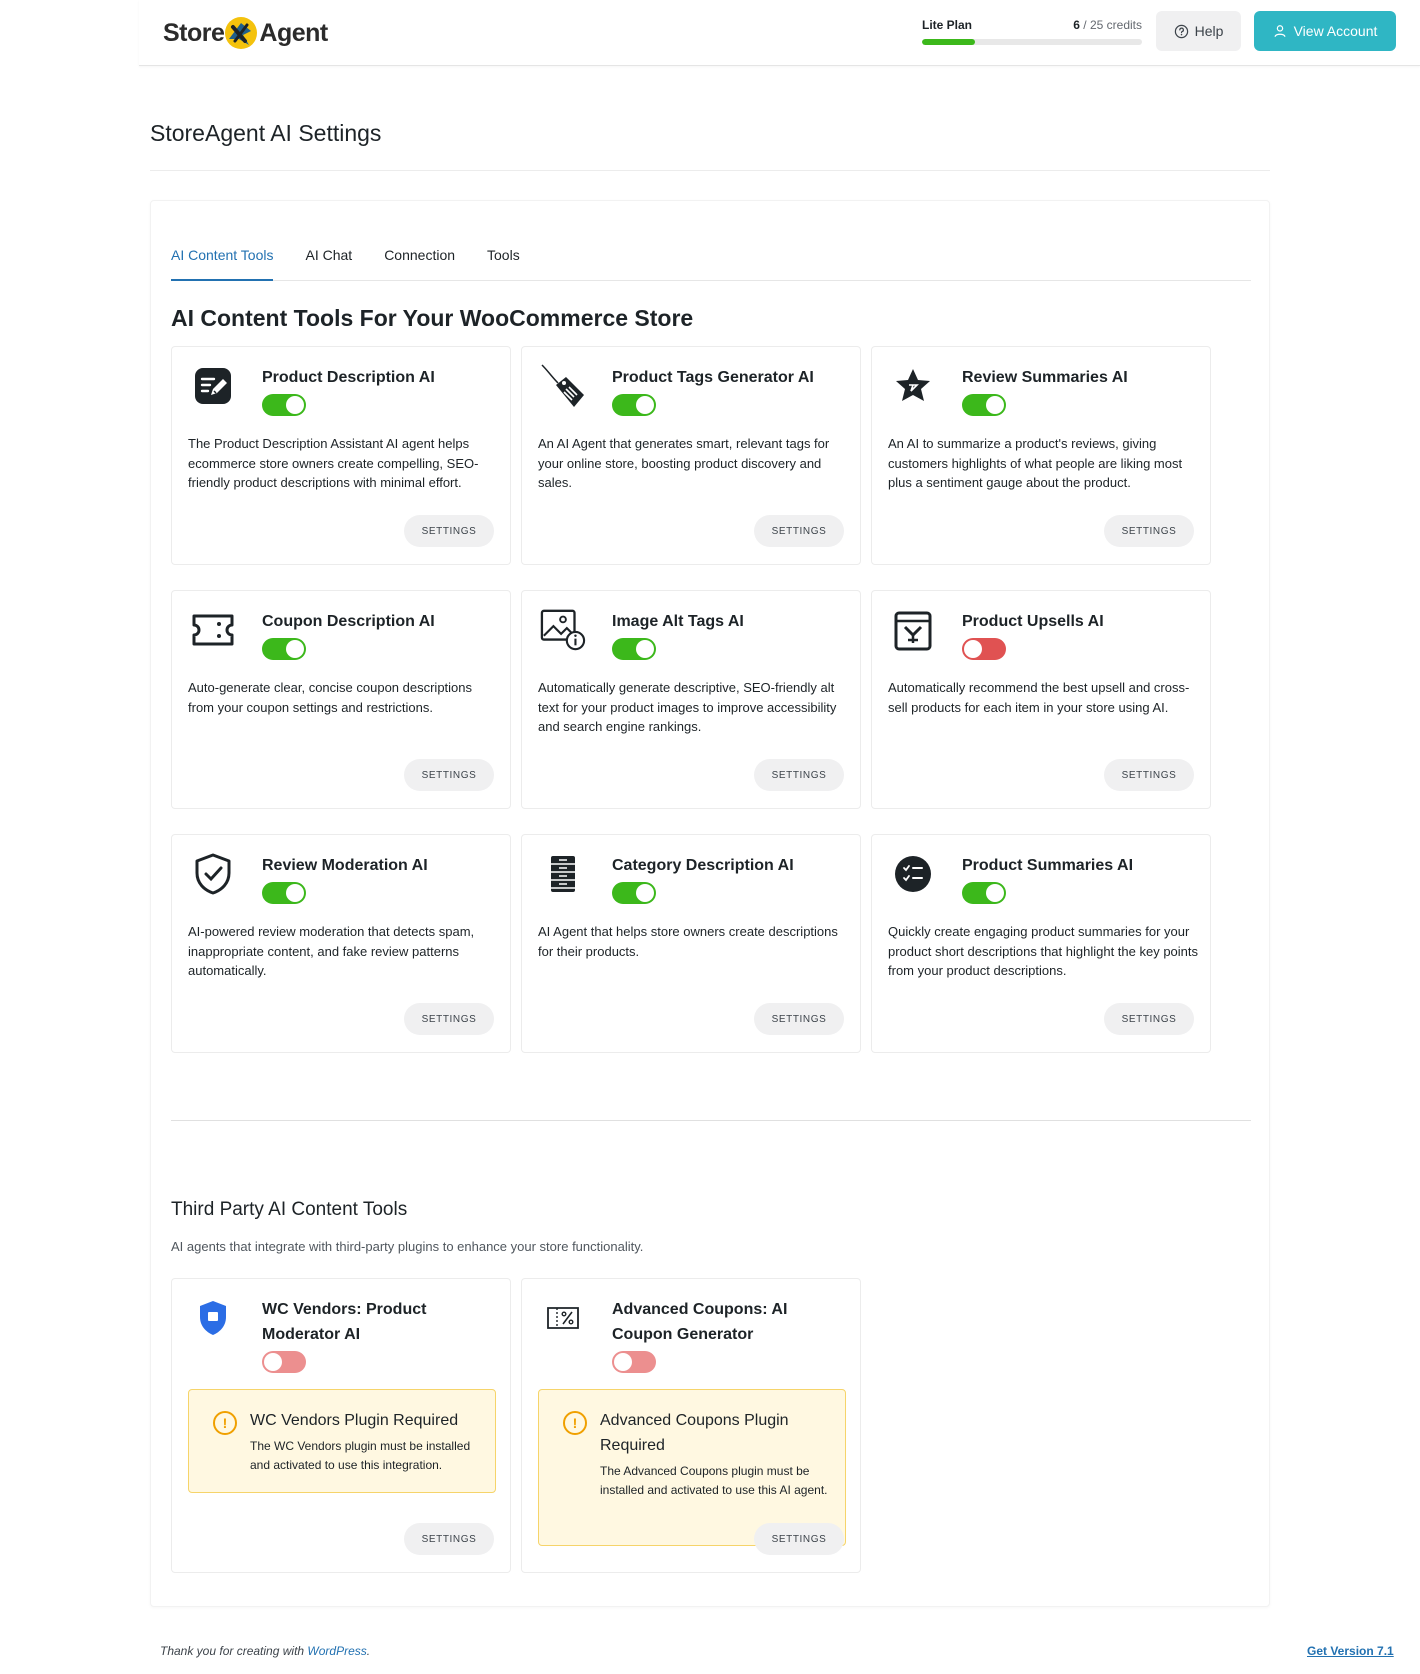 This screenshot has width=1420, height=1674. Describe the element at coordinates (1076, 25) in the screenshot. I see `credits-used: 6` at that location.